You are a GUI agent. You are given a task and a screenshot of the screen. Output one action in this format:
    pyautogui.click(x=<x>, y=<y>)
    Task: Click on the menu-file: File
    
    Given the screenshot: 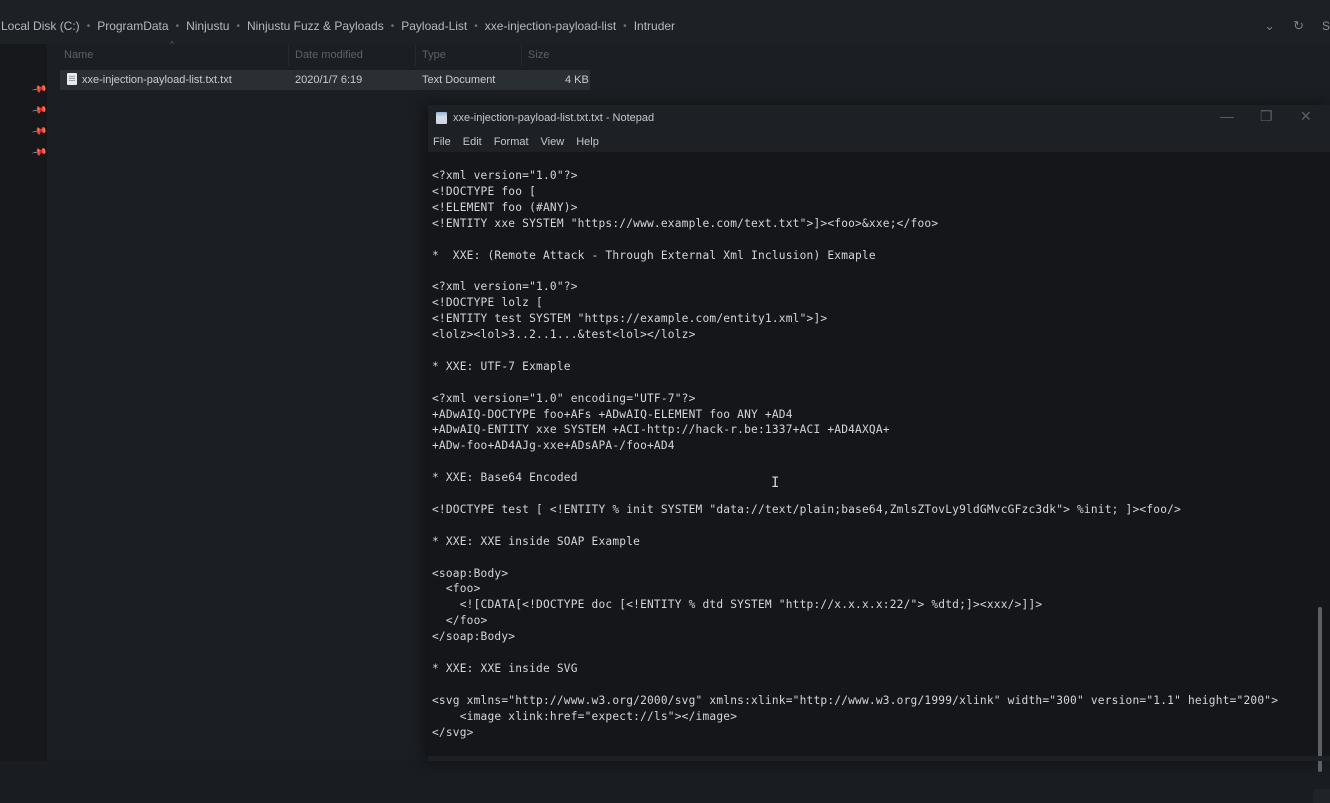 What is the action you would take?
    pyautogui.click(x=442, y=142)
    